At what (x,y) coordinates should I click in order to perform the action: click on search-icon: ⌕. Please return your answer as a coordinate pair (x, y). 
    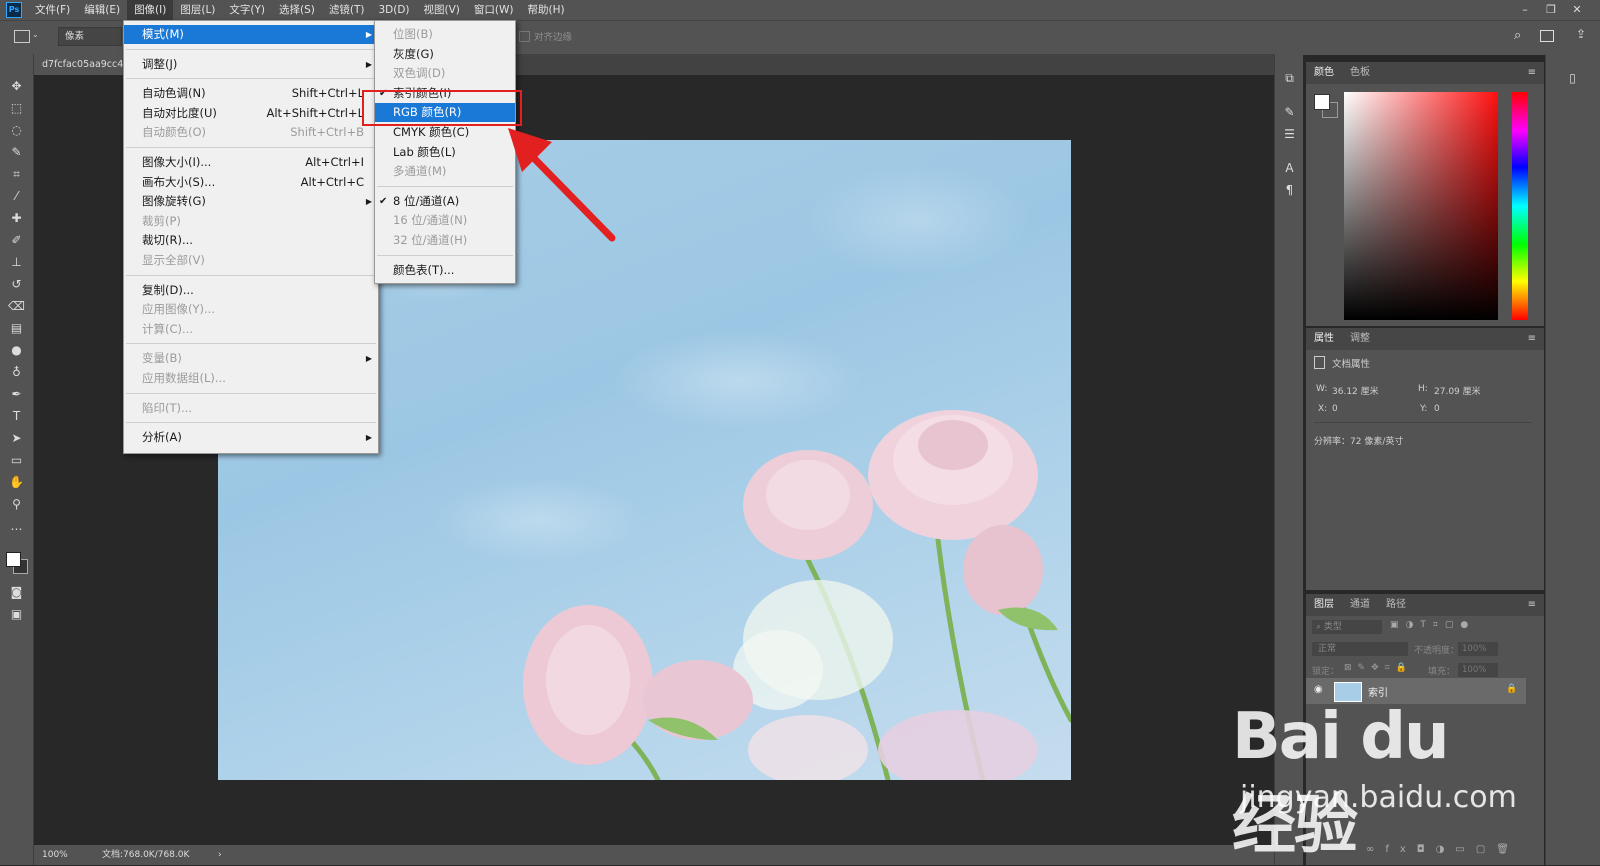
    Looking at the image, I should click on (1517, 35).